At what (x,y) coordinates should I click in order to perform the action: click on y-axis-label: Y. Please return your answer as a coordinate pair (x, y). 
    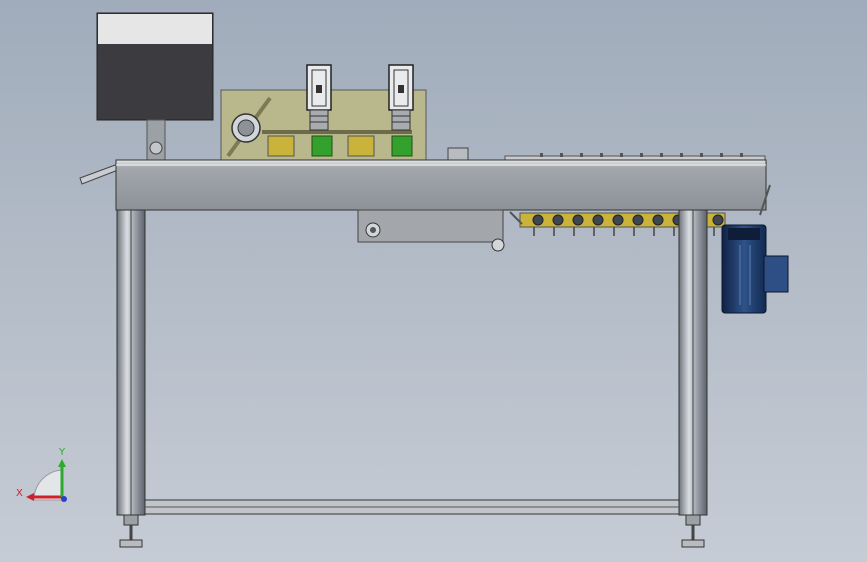
    Looking at the image, I should click on (62, 452).